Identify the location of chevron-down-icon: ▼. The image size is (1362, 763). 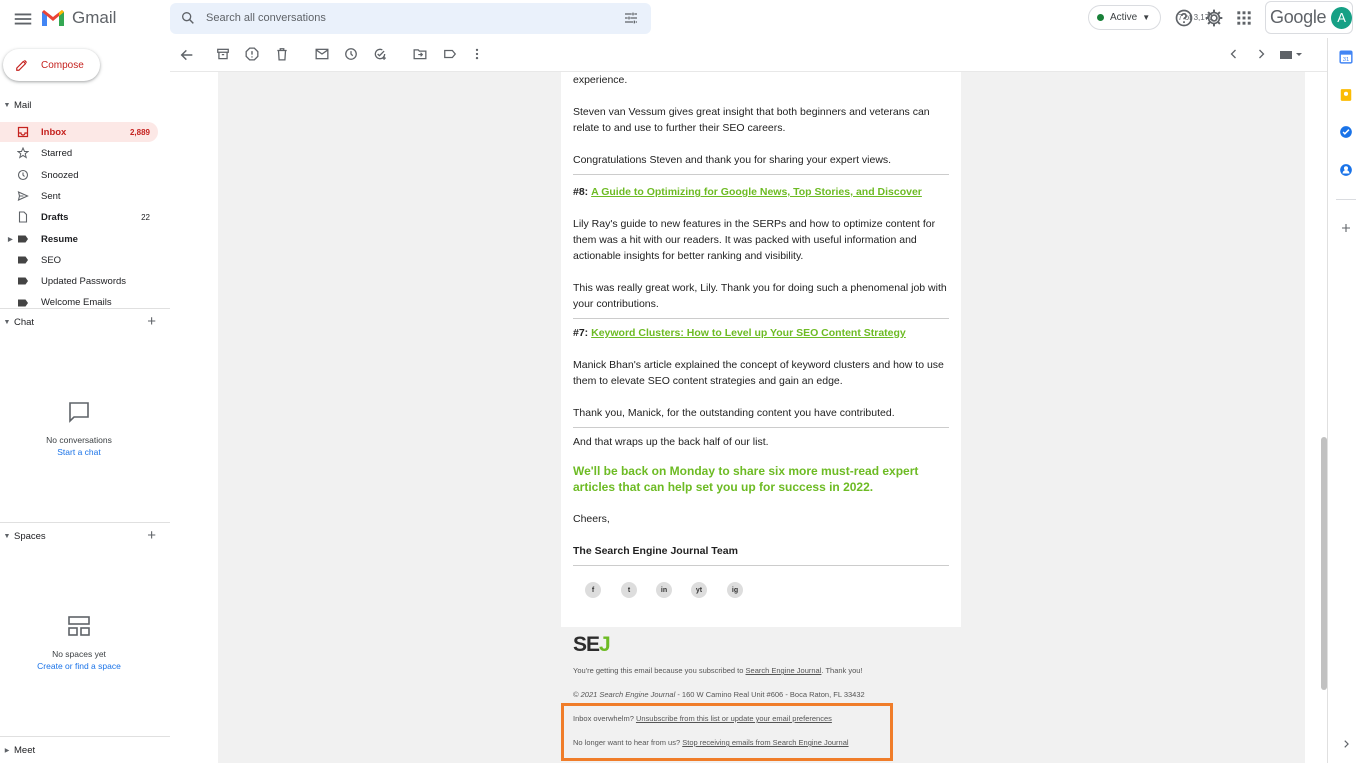
(1146, 17).